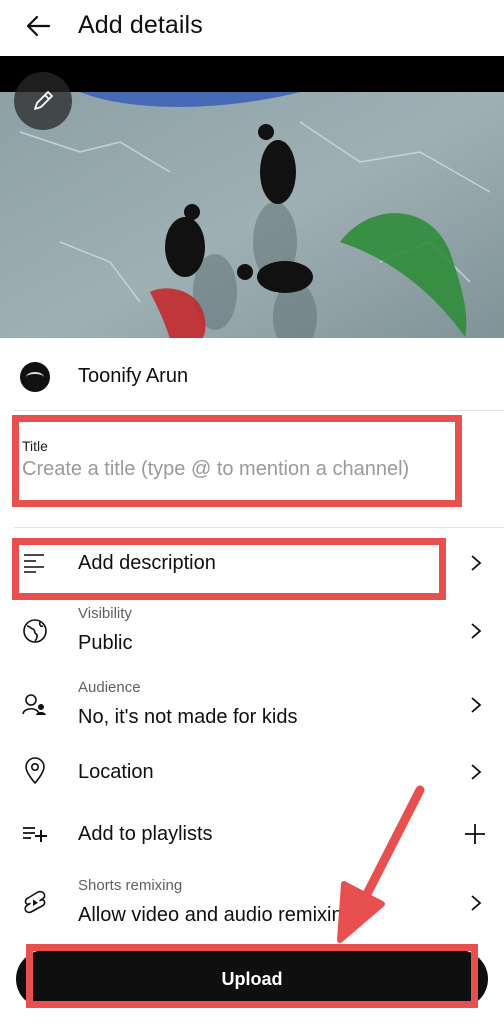 This screenshot has width=504, height=1024. Describe the element at coordinates (130, 885) in the screenshot. I see `shorts-remixing-caption: Shorts remixing` at that location.